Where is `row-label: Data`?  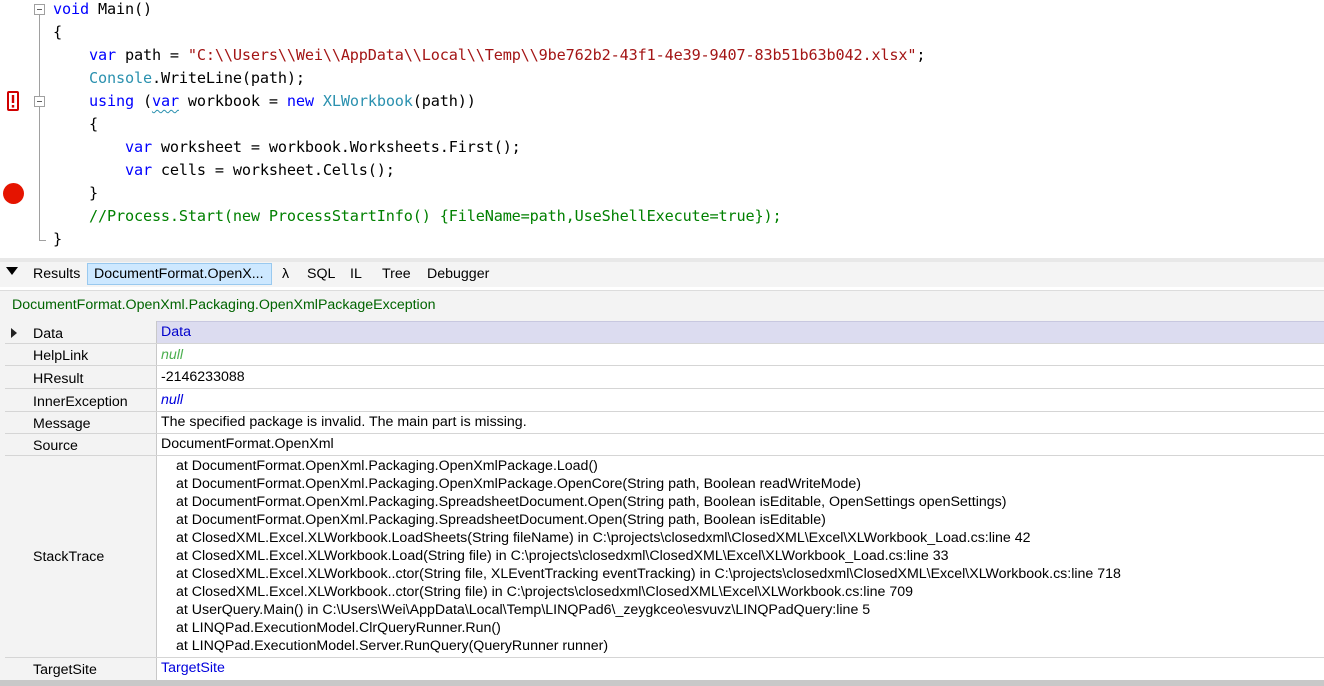
row-label: Data is located at coordinates (48, 334).